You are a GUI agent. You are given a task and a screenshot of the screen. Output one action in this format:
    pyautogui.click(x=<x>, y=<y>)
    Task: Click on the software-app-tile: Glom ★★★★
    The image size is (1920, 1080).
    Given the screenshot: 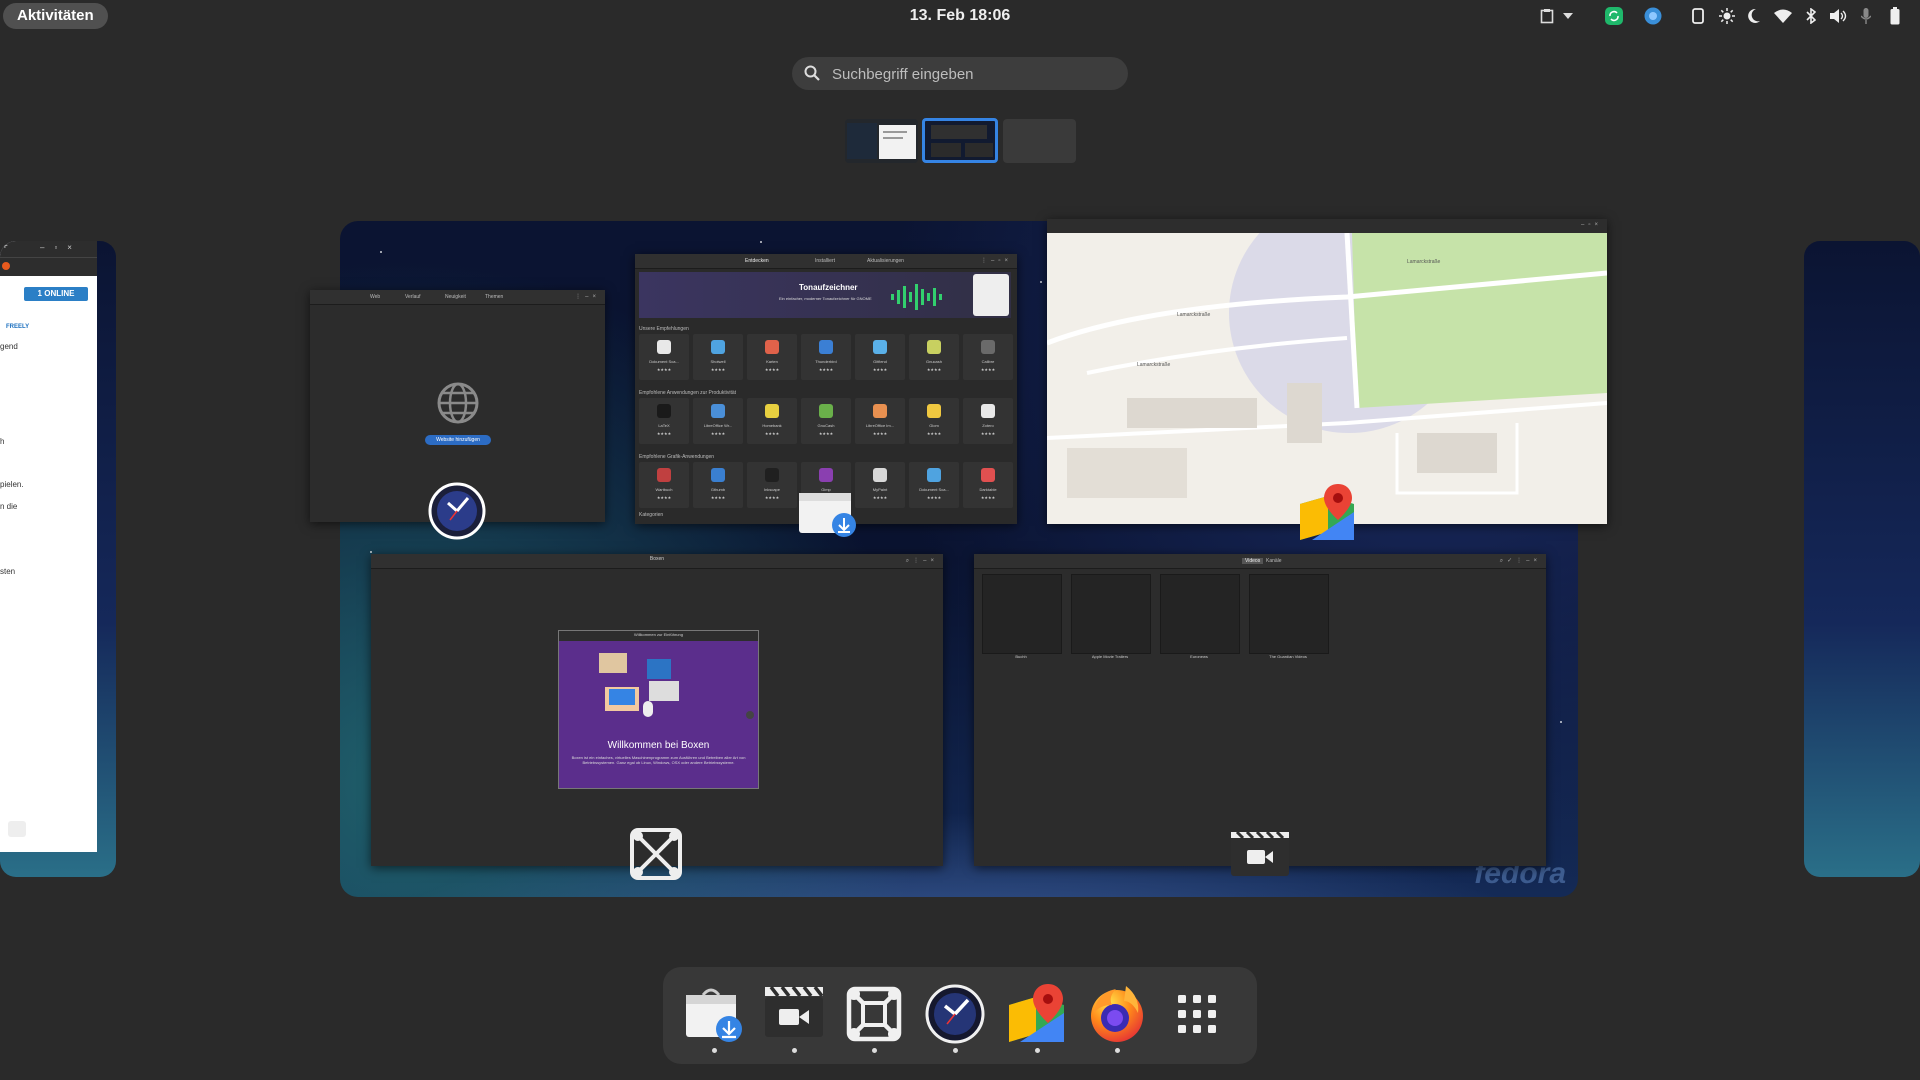 What is the action you would take?
    pyautogui.click(x=934, y=421)
    